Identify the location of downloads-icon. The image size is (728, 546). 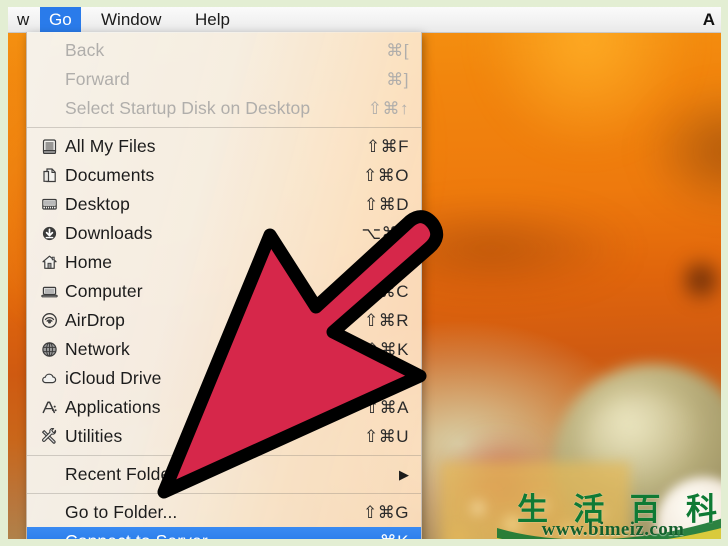
(53, 233).